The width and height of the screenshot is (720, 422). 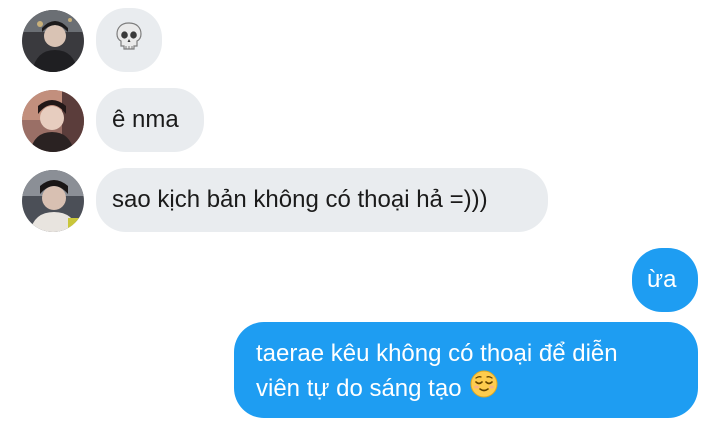 What do you see at coordinates (300, 199) in the screenshot?
I see `message-text: sao kịch bản không có thoại hả =)))` at bounding box center [300, 199].